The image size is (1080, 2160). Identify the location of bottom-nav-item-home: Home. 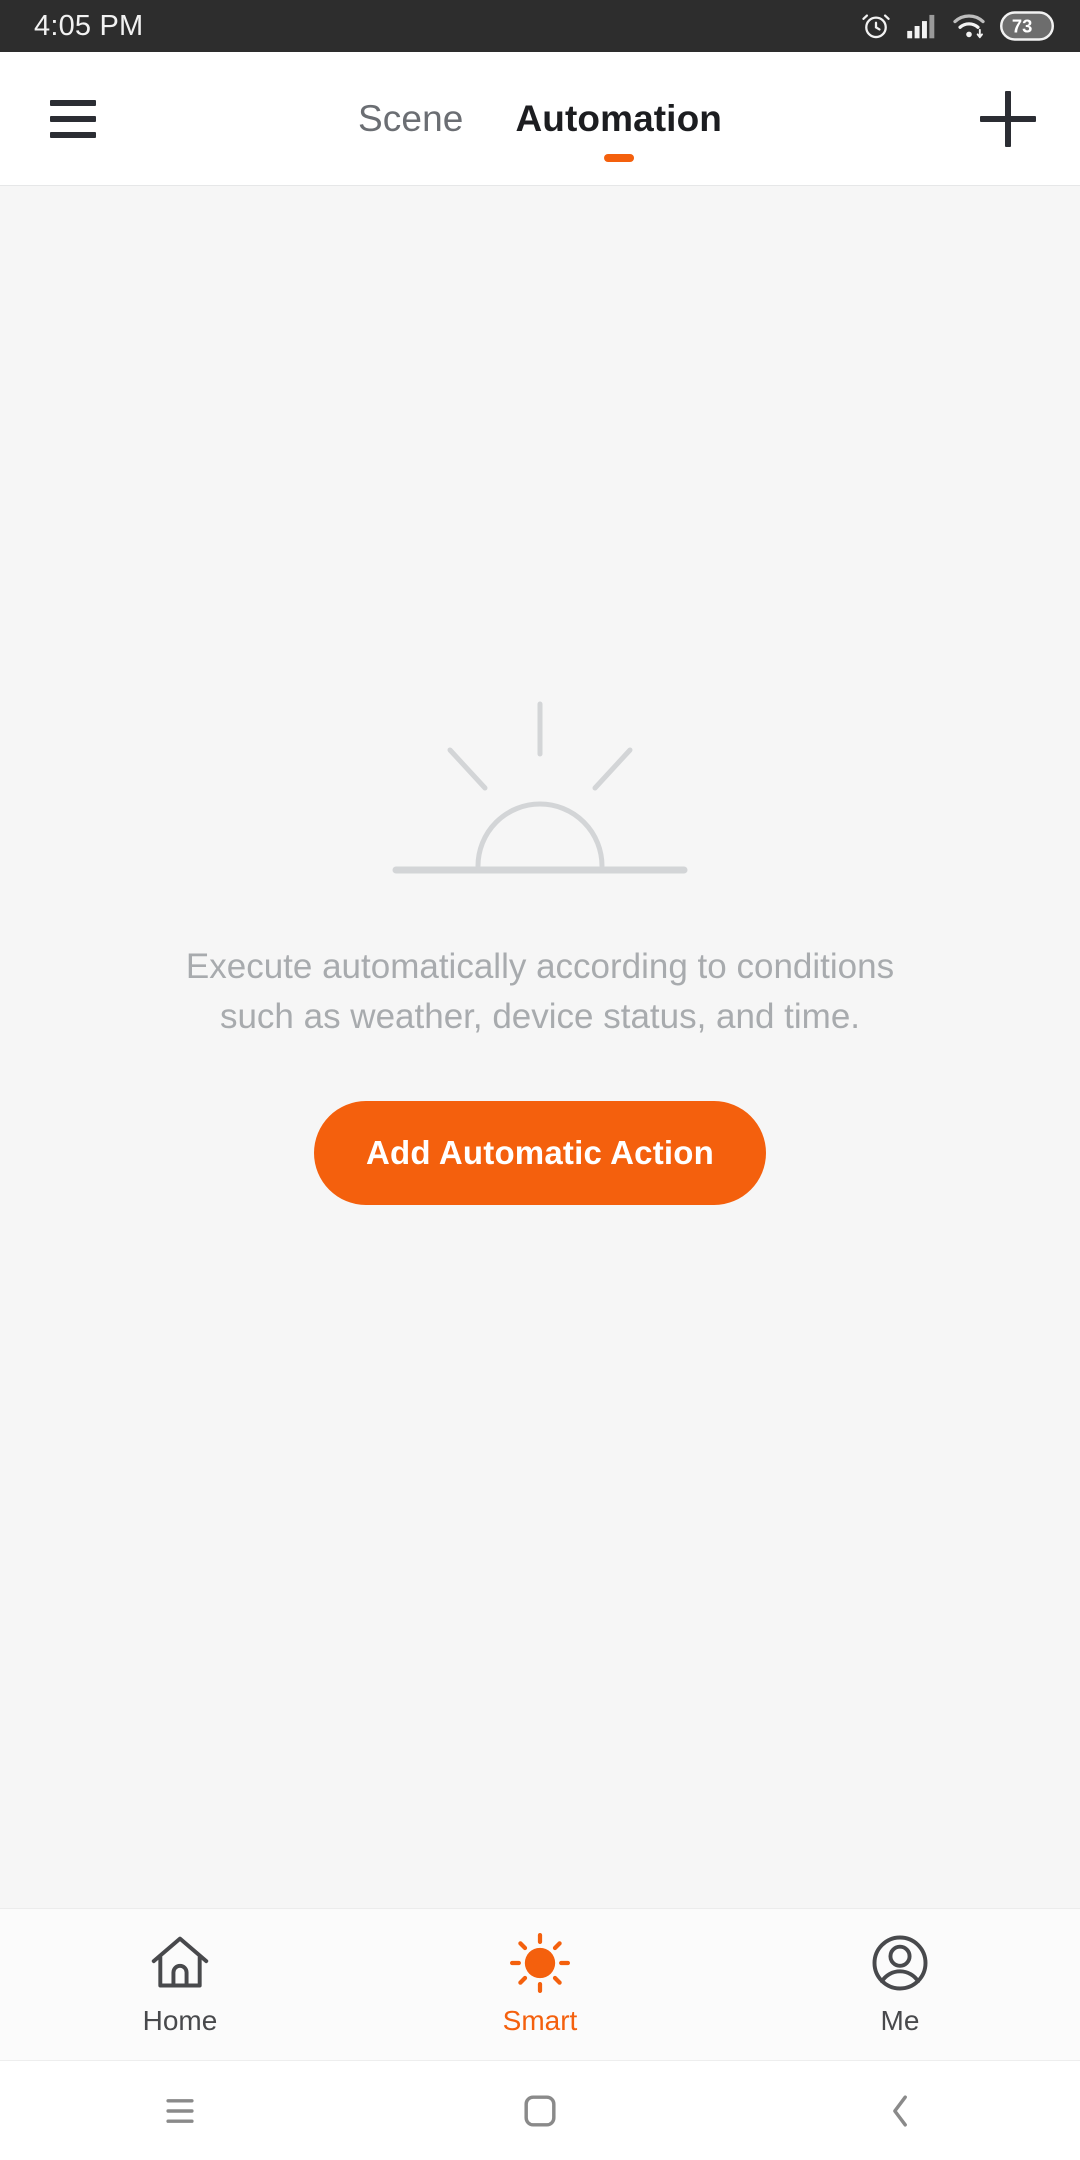
(180, 1984).